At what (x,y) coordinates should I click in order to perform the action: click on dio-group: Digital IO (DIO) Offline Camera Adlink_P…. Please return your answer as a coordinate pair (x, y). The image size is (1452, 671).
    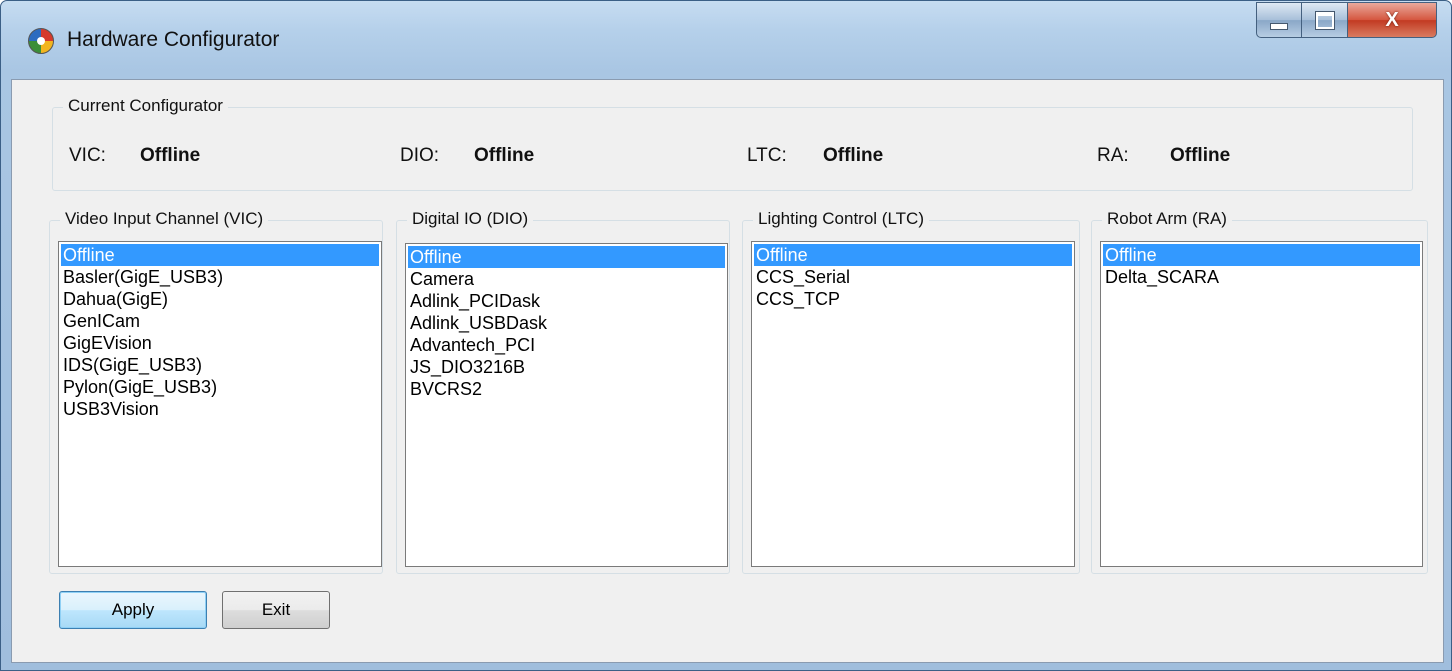
    Looking at the image, I should click on (563, 391).